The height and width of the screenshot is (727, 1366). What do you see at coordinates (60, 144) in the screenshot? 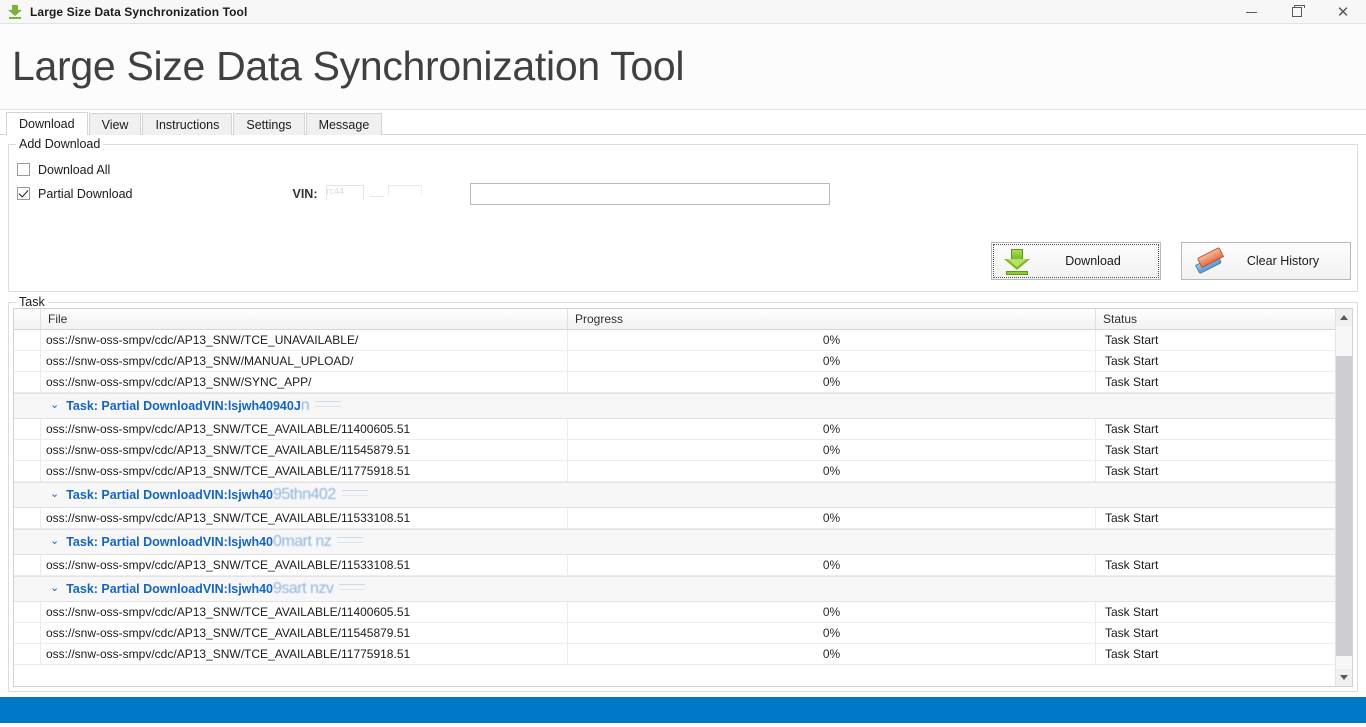
I see `add-download-legend: Add Download` at bounding box center [60, 144].